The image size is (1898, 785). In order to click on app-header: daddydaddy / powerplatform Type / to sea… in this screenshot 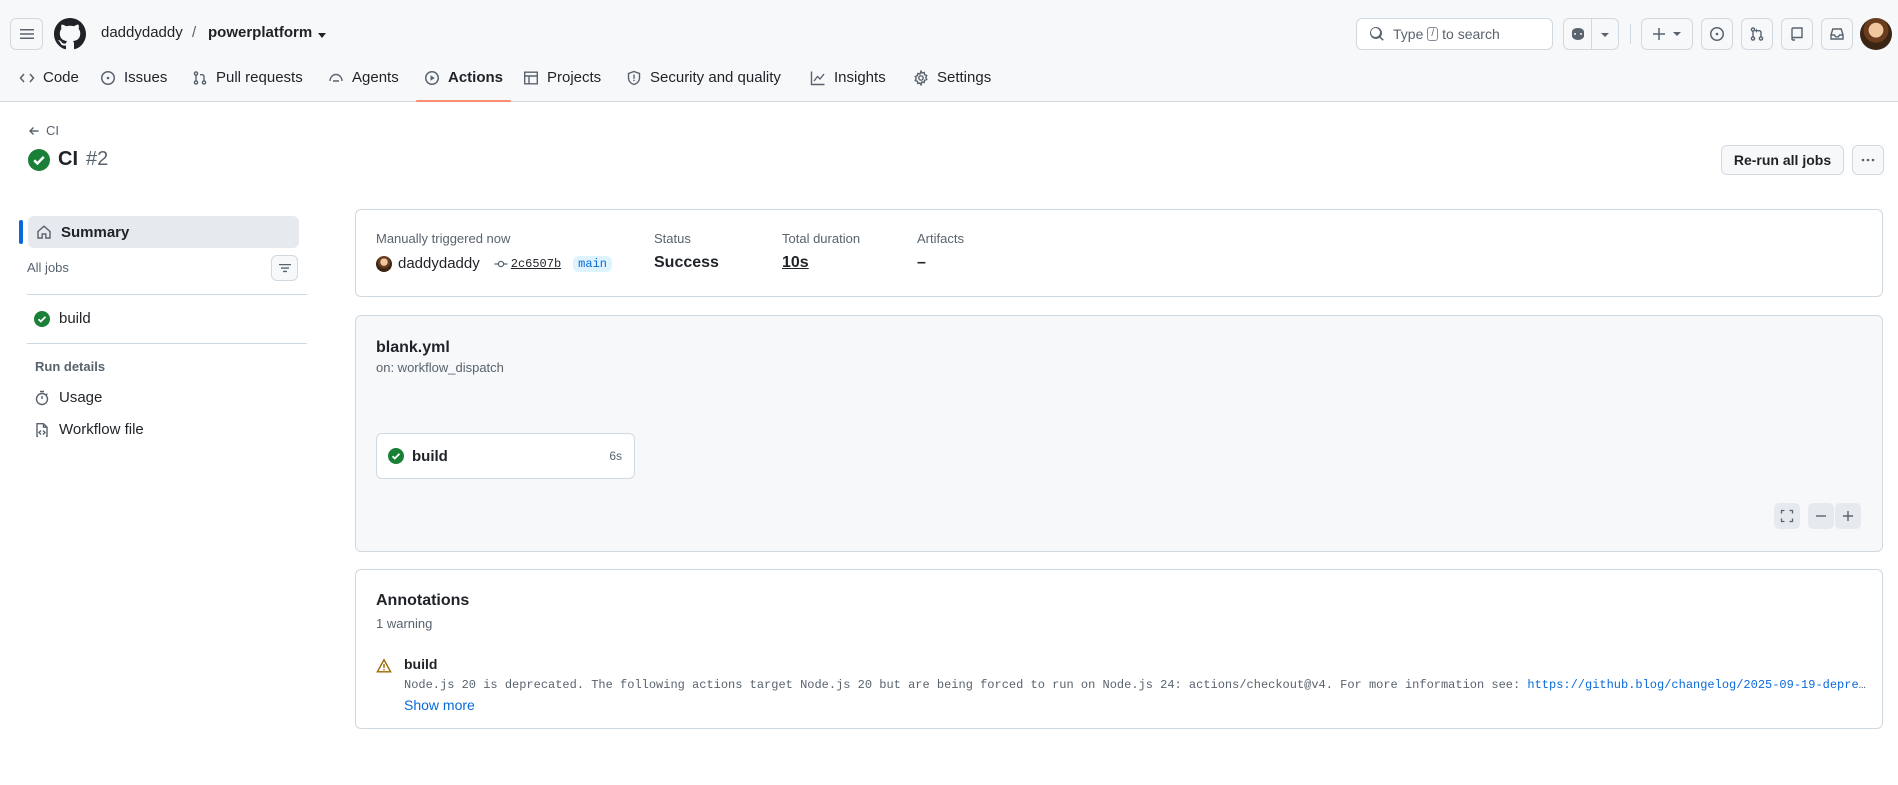, I will do `click(949, 51)`.